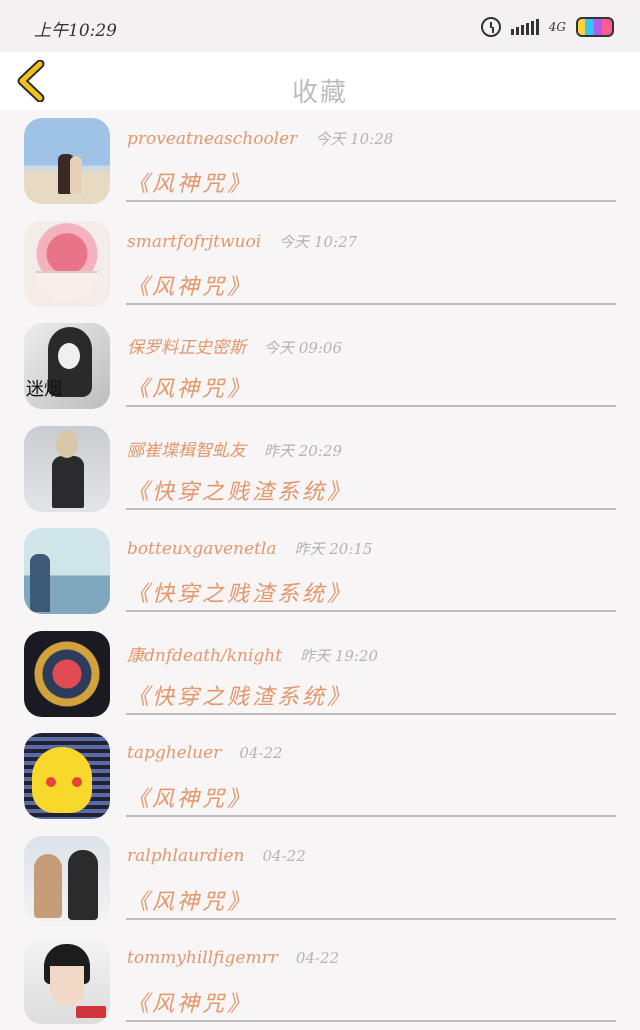 Image resolution: width=640 pixels, height=1030 pixels. What do you see at coordinates (524, 27) in the screenshot?
I see `signal-icon` at bounding box center [524, 27].